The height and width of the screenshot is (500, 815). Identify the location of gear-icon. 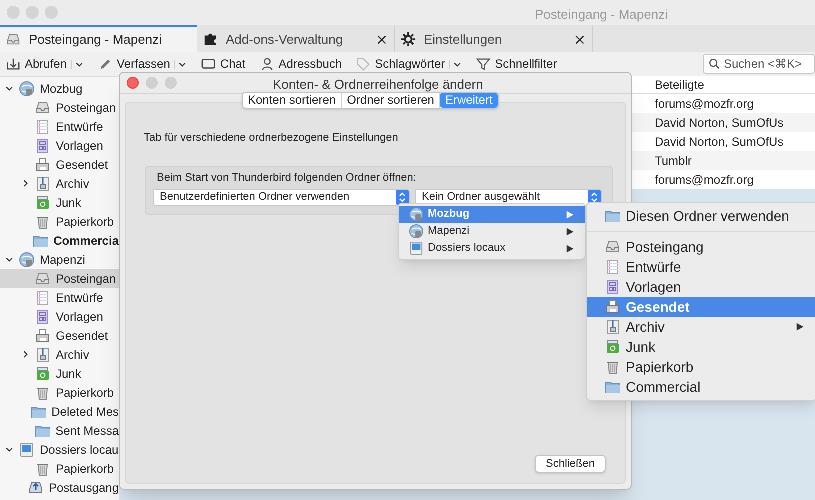
(408, 39).